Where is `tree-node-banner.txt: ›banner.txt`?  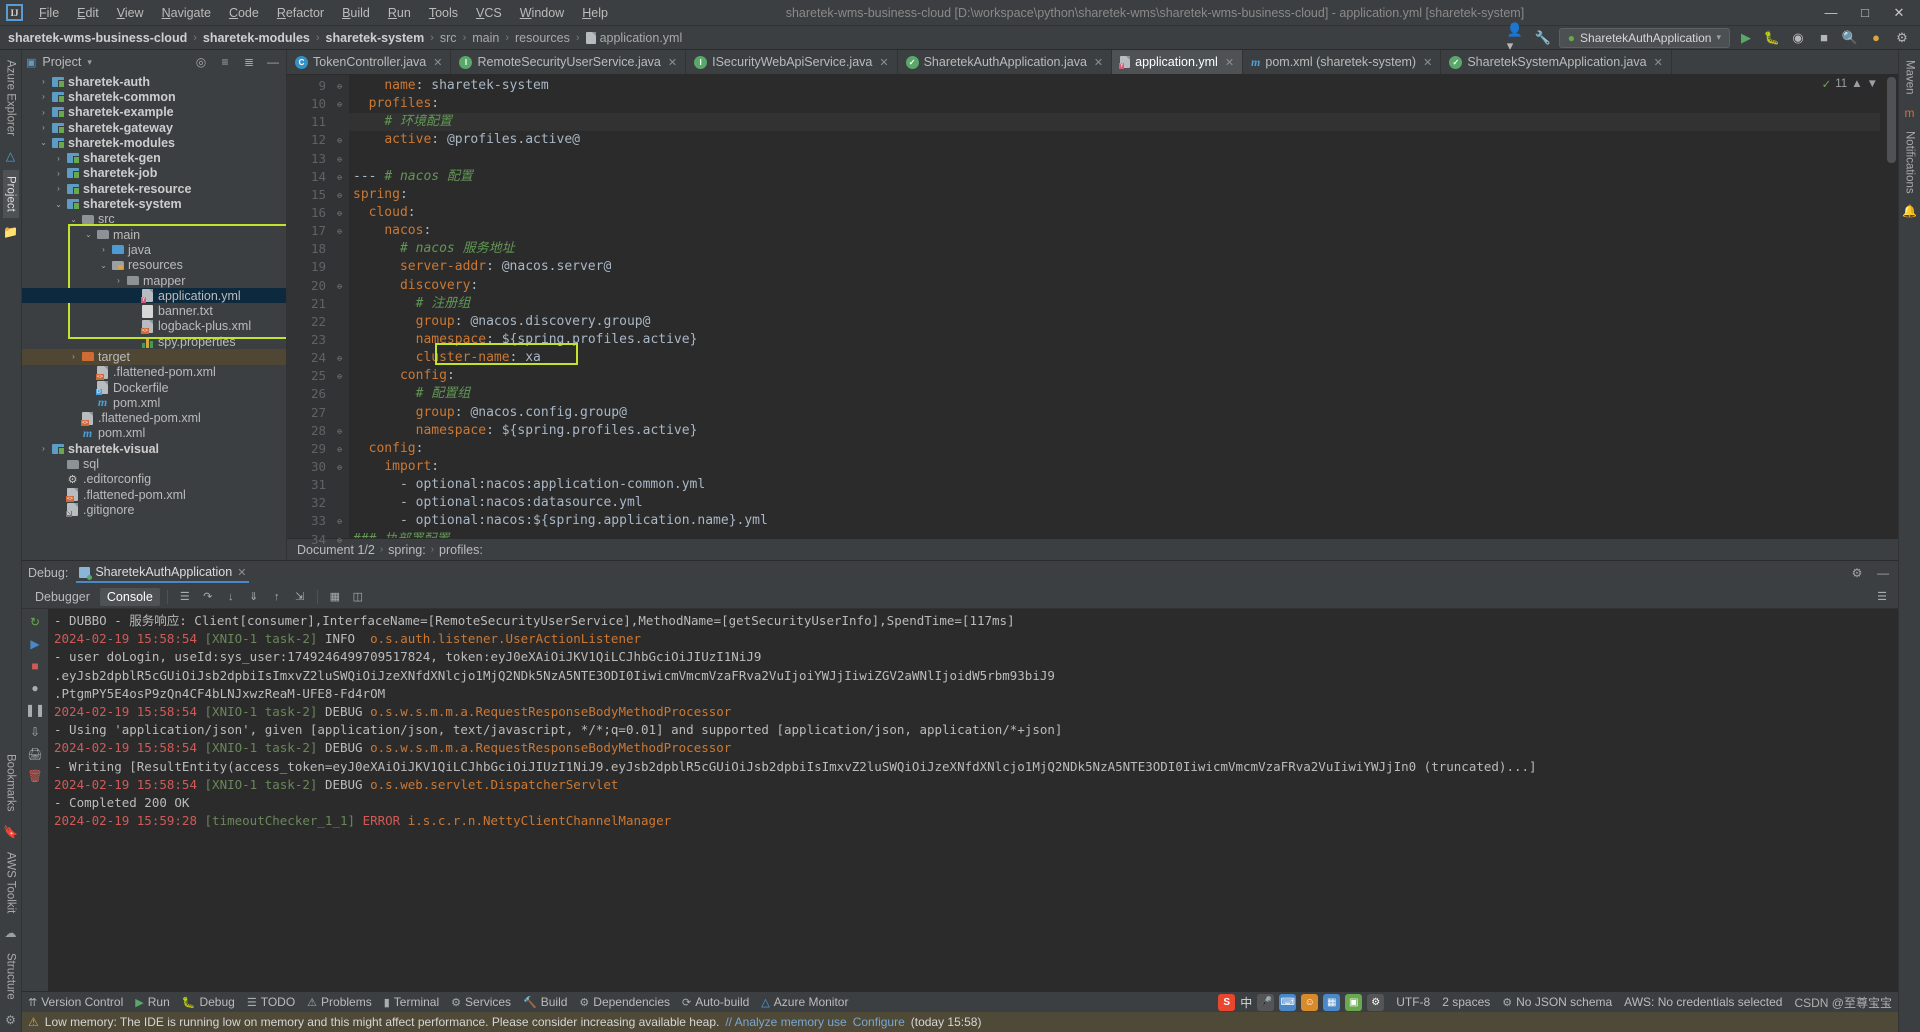 tree-node-banner.txt: ›banner.txt is located at coordinates (154, 310).